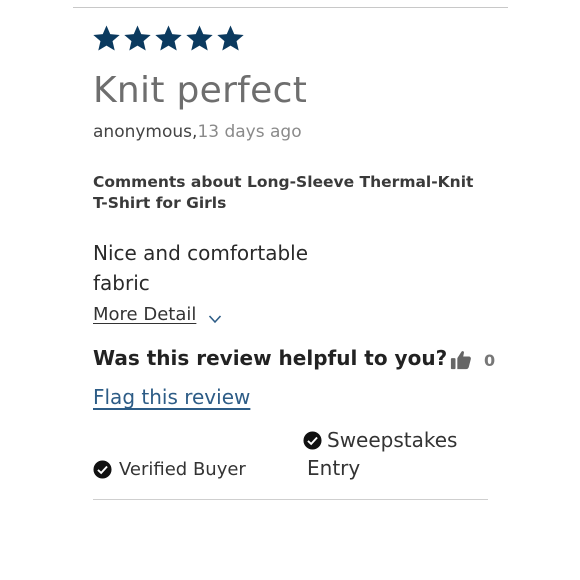 The height and width of the screenshot is (580, 580). Describe the element at coordinates (201, 253) in the screenshot. I see `review-body-line: Nice and comfortable` at that location.